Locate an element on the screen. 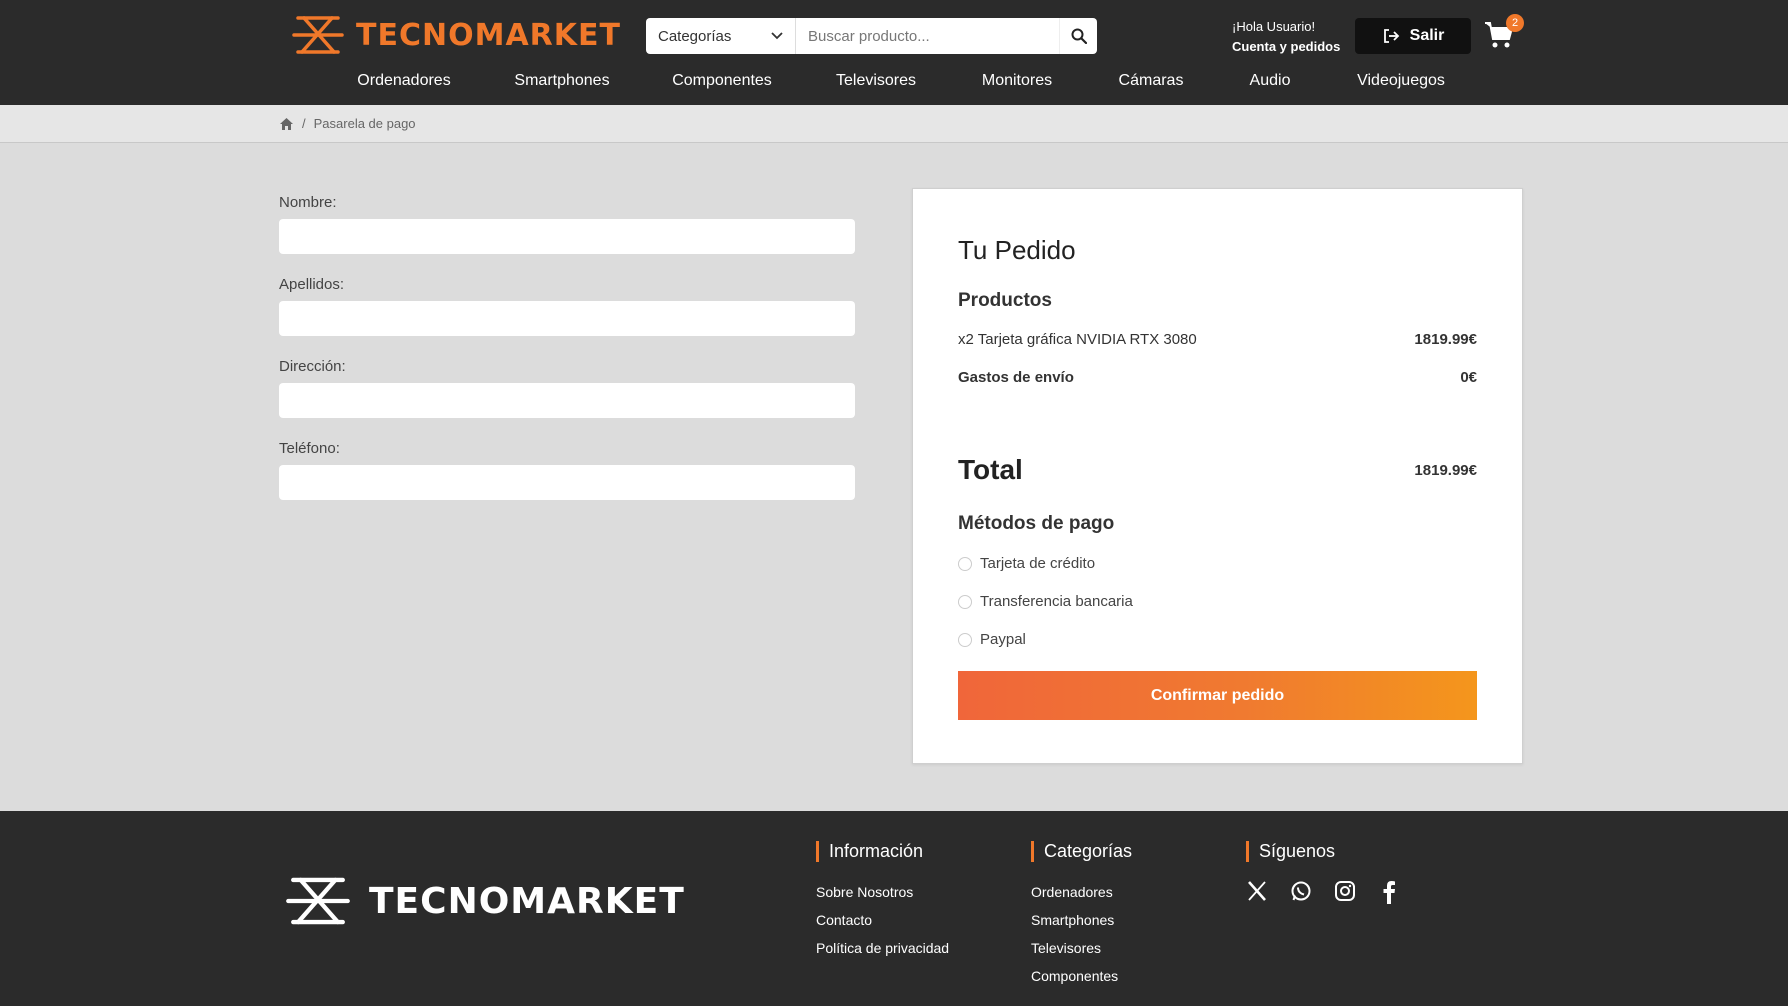 The height and width of the screenshot is (1006, 1788). category-select-value: Categorías is located at coordinates (695, 36).